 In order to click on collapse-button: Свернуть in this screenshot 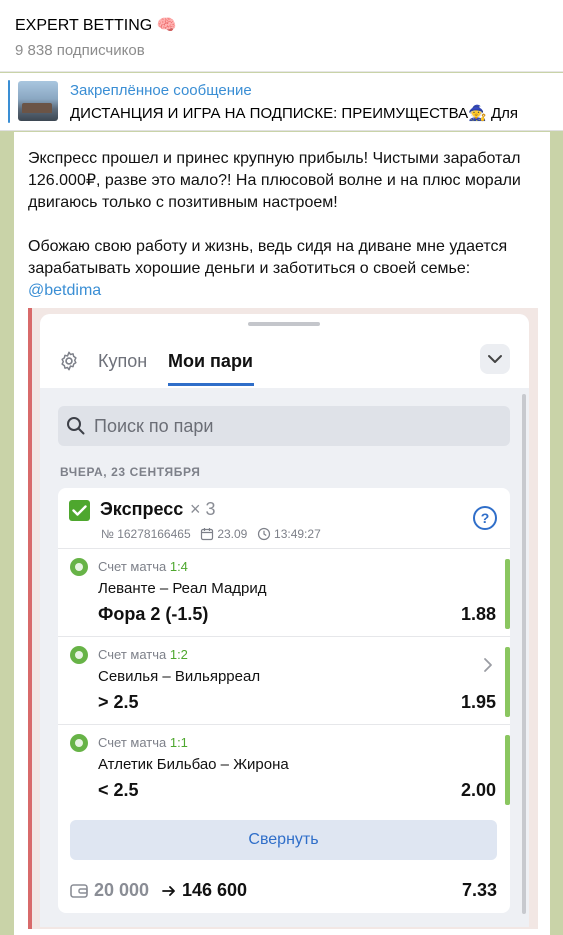, I will do `click(283, 840)`.